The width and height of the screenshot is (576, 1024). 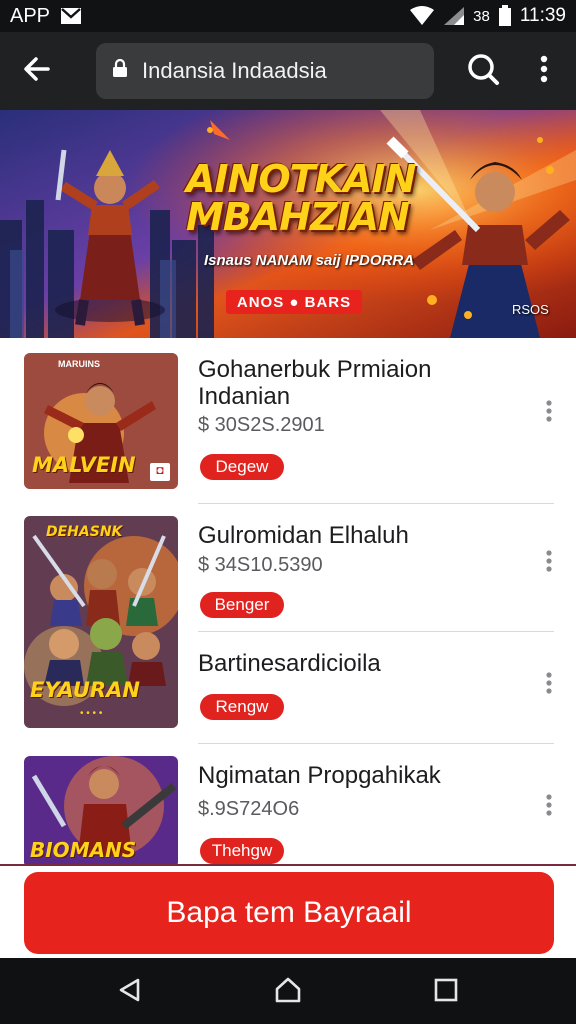 I want to click on banner-title-line2: MBAHZIAN, so click(x=298, y=217).